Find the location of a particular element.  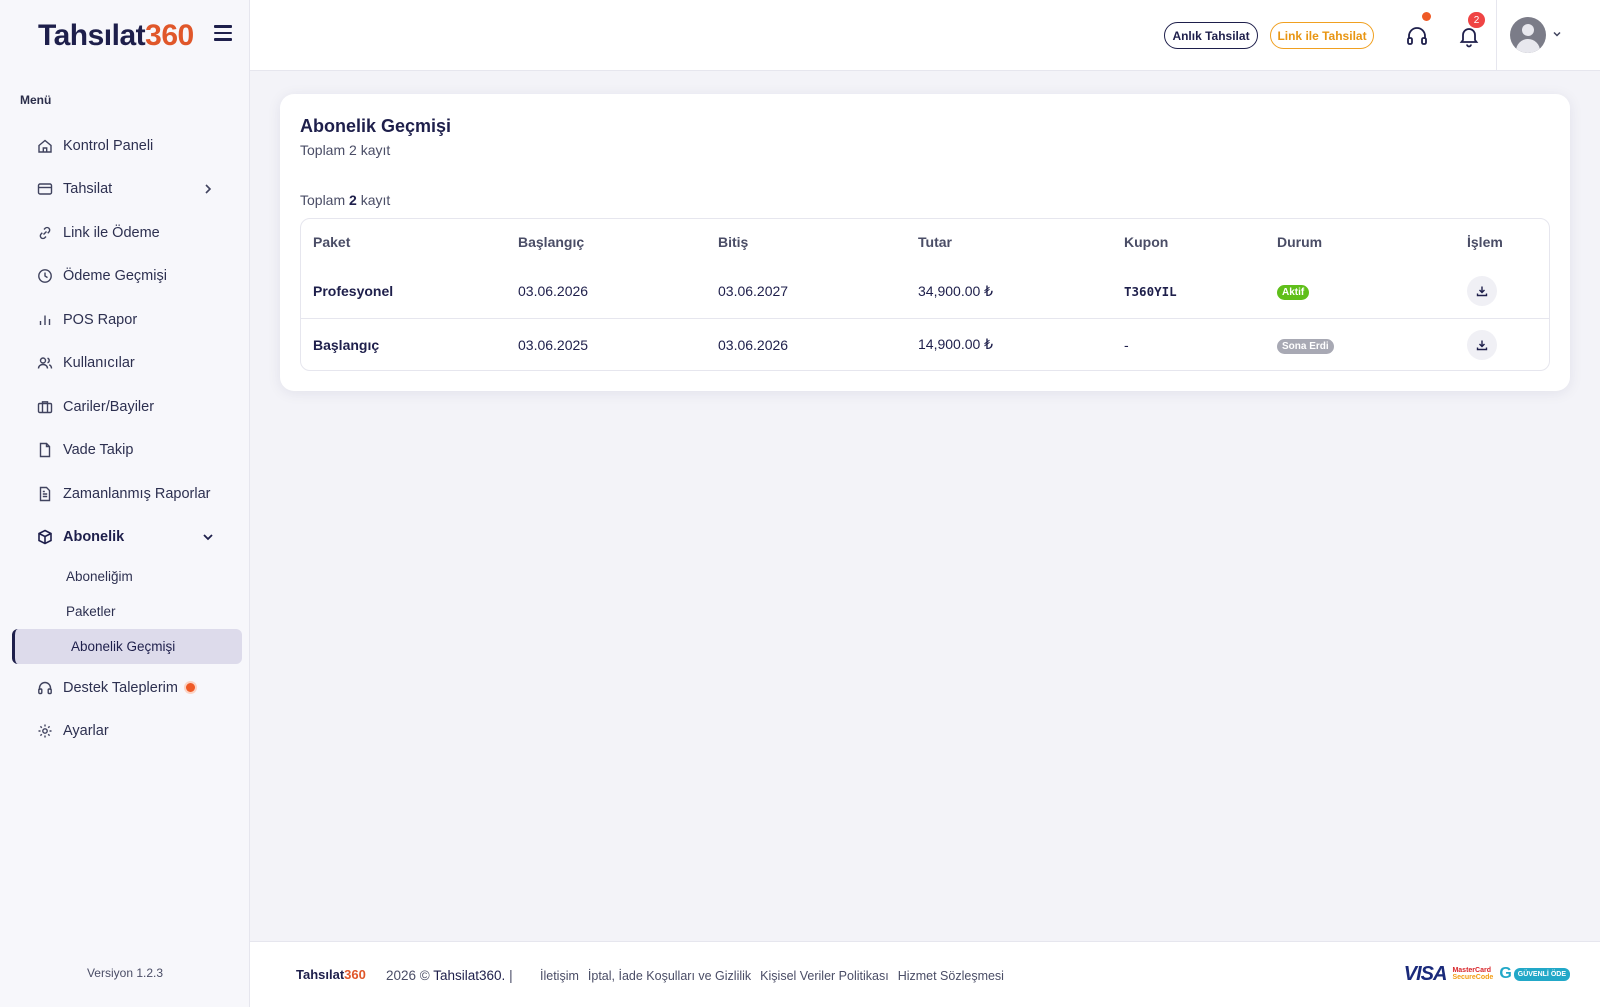

support-headset-icon is located at coordinates (1417, 36).